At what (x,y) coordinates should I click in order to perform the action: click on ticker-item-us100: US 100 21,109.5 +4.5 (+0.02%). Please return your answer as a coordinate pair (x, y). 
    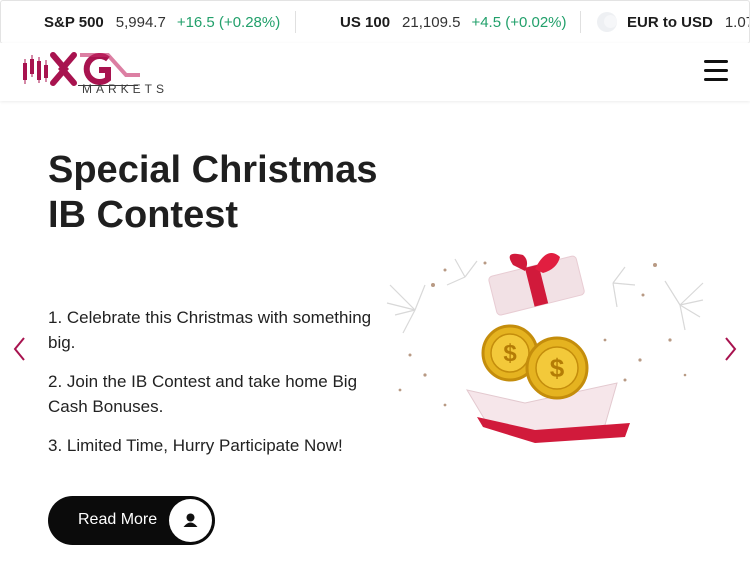
    Looking at the image, I should click on (453, 22).